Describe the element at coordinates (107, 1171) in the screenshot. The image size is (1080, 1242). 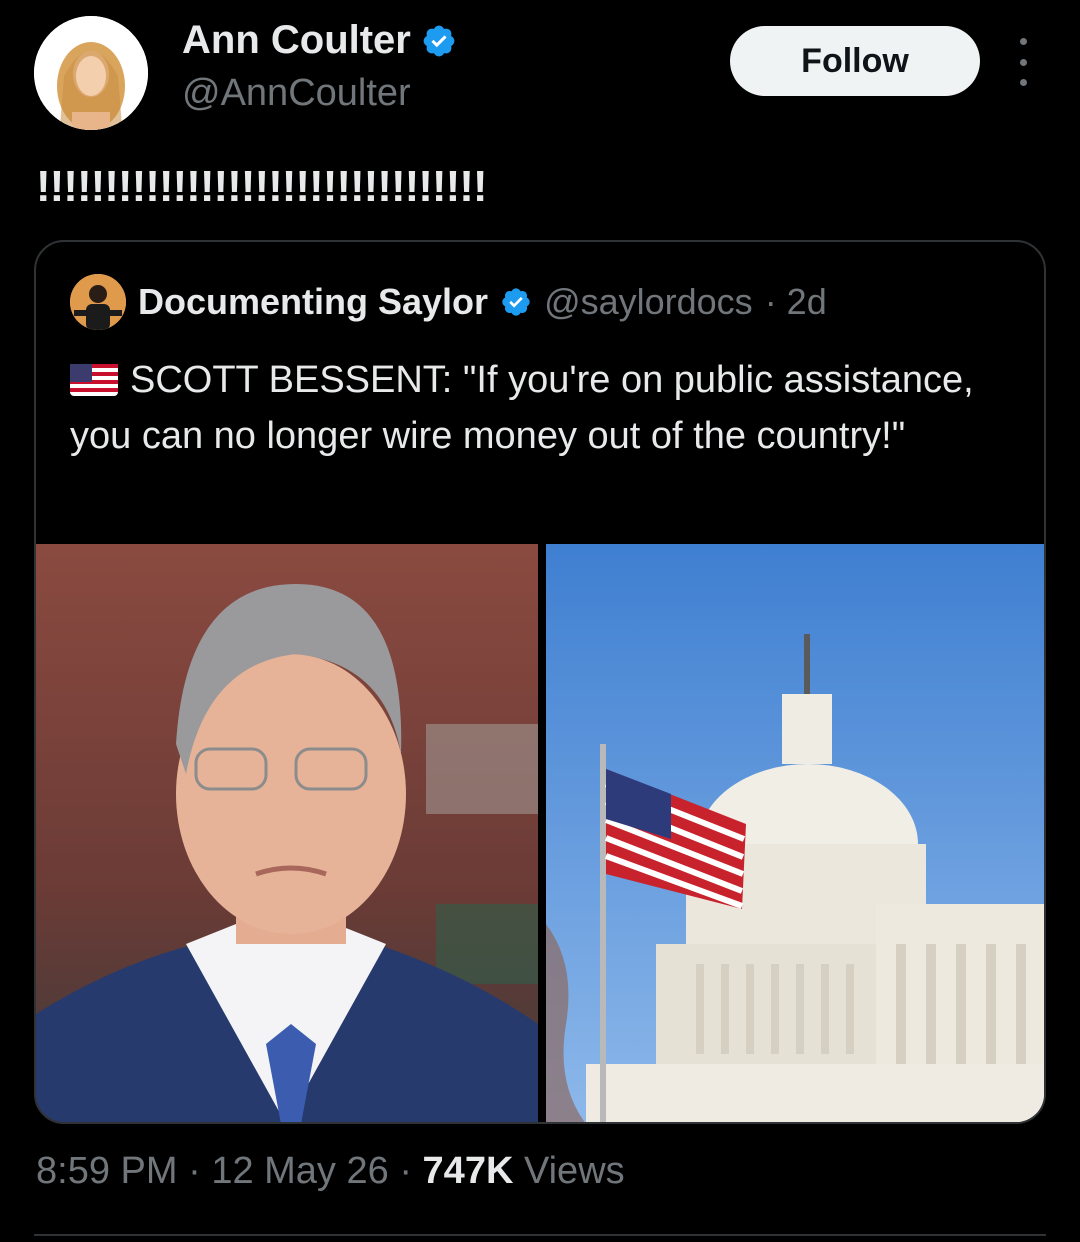
I see `tweet-time: 8:59 PM` at that location.